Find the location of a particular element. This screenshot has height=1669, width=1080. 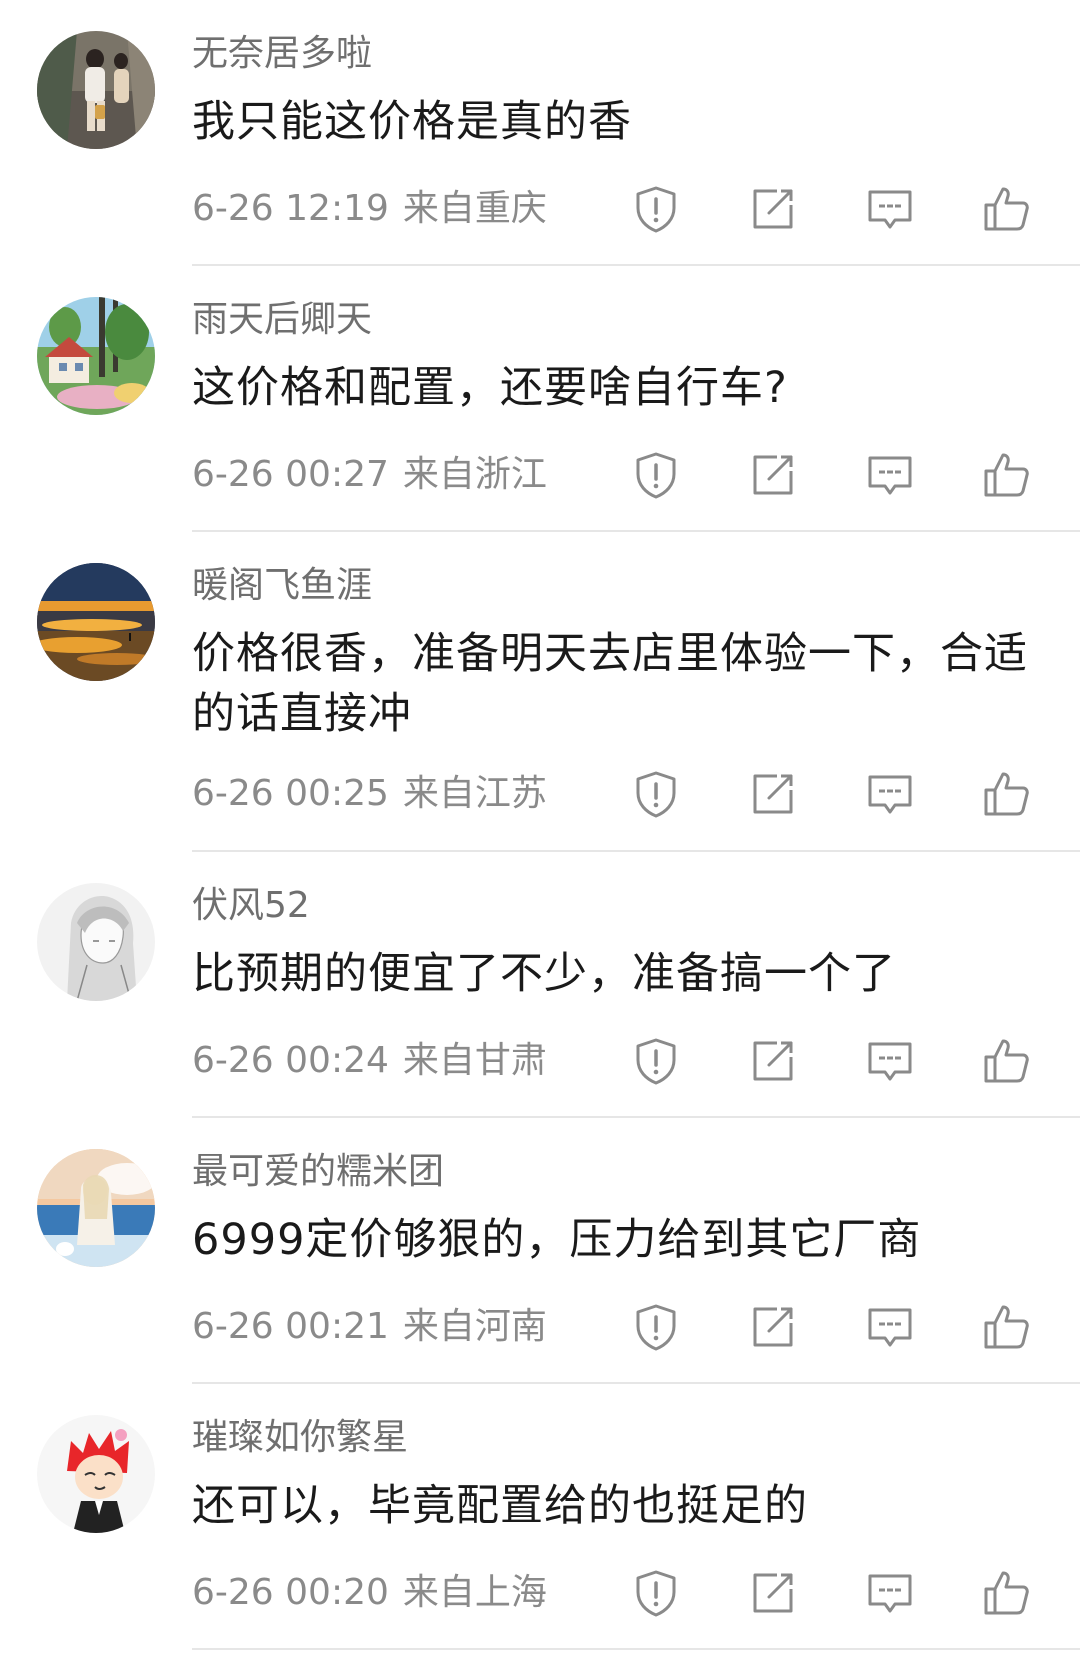

avatar-photo-sunset-sea is located at coordinates (96, 622).